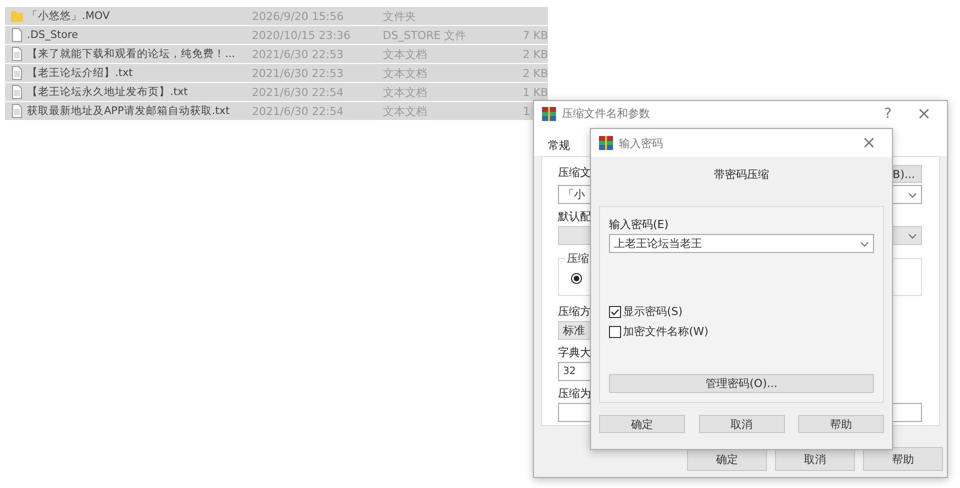 This screenshot has height=488, width=960. I want to click on file-name: 获取最新地址及APP请发邮箱自动获取.txt, so click(129, 111).